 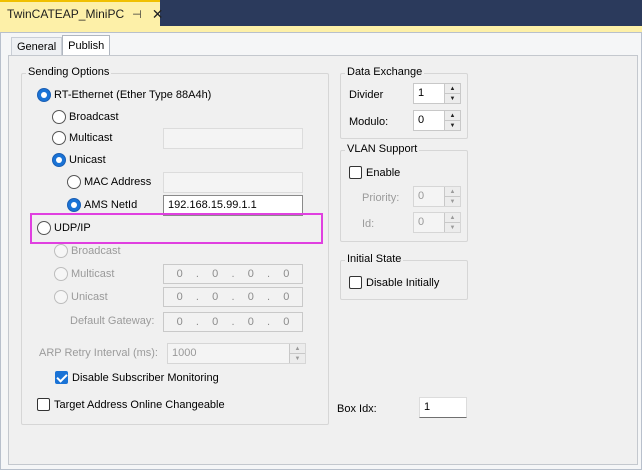 What do you see at coordinates (421, 222) in the screenshot?
I see `vlan-id-value: 0` at bounding box center [421, 222].